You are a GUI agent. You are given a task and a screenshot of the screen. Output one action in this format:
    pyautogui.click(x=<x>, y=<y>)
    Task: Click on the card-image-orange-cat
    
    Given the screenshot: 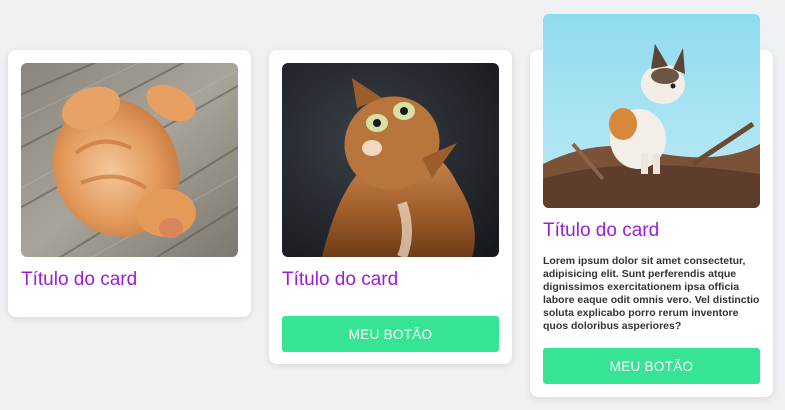 What is the action you would take?
    pyautogui.click(x=129, y=160)
    